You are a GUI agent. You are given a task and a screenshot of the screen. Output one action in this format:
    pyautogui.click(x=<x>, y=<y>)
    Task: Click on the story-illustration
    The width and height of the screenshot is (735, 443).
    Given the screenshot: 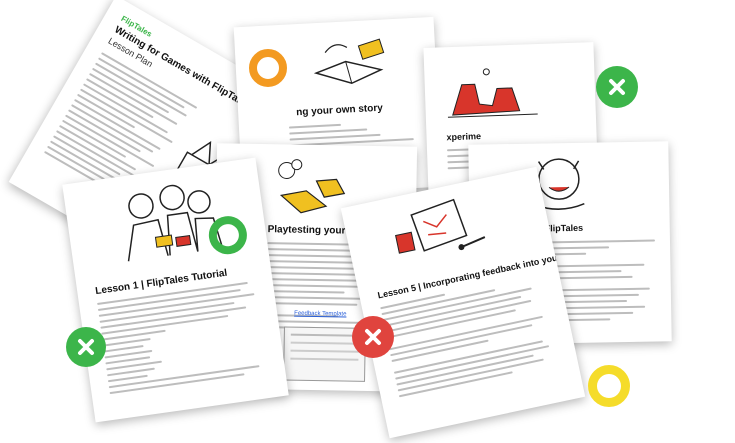 What is the action you would take?
    pyautogui.click(x=349, y=61)
    